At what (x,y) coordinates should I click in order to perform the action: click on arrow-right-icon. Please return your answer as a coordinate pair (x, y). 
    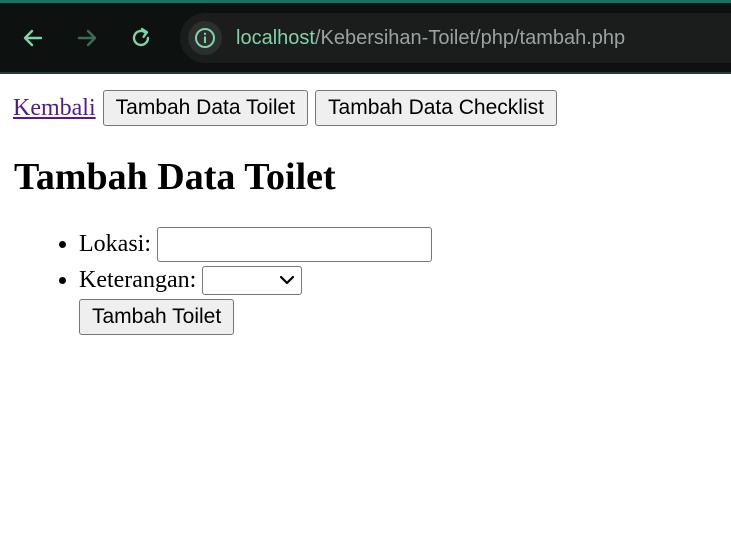
    Looking at the image, I should click on (87, 38).